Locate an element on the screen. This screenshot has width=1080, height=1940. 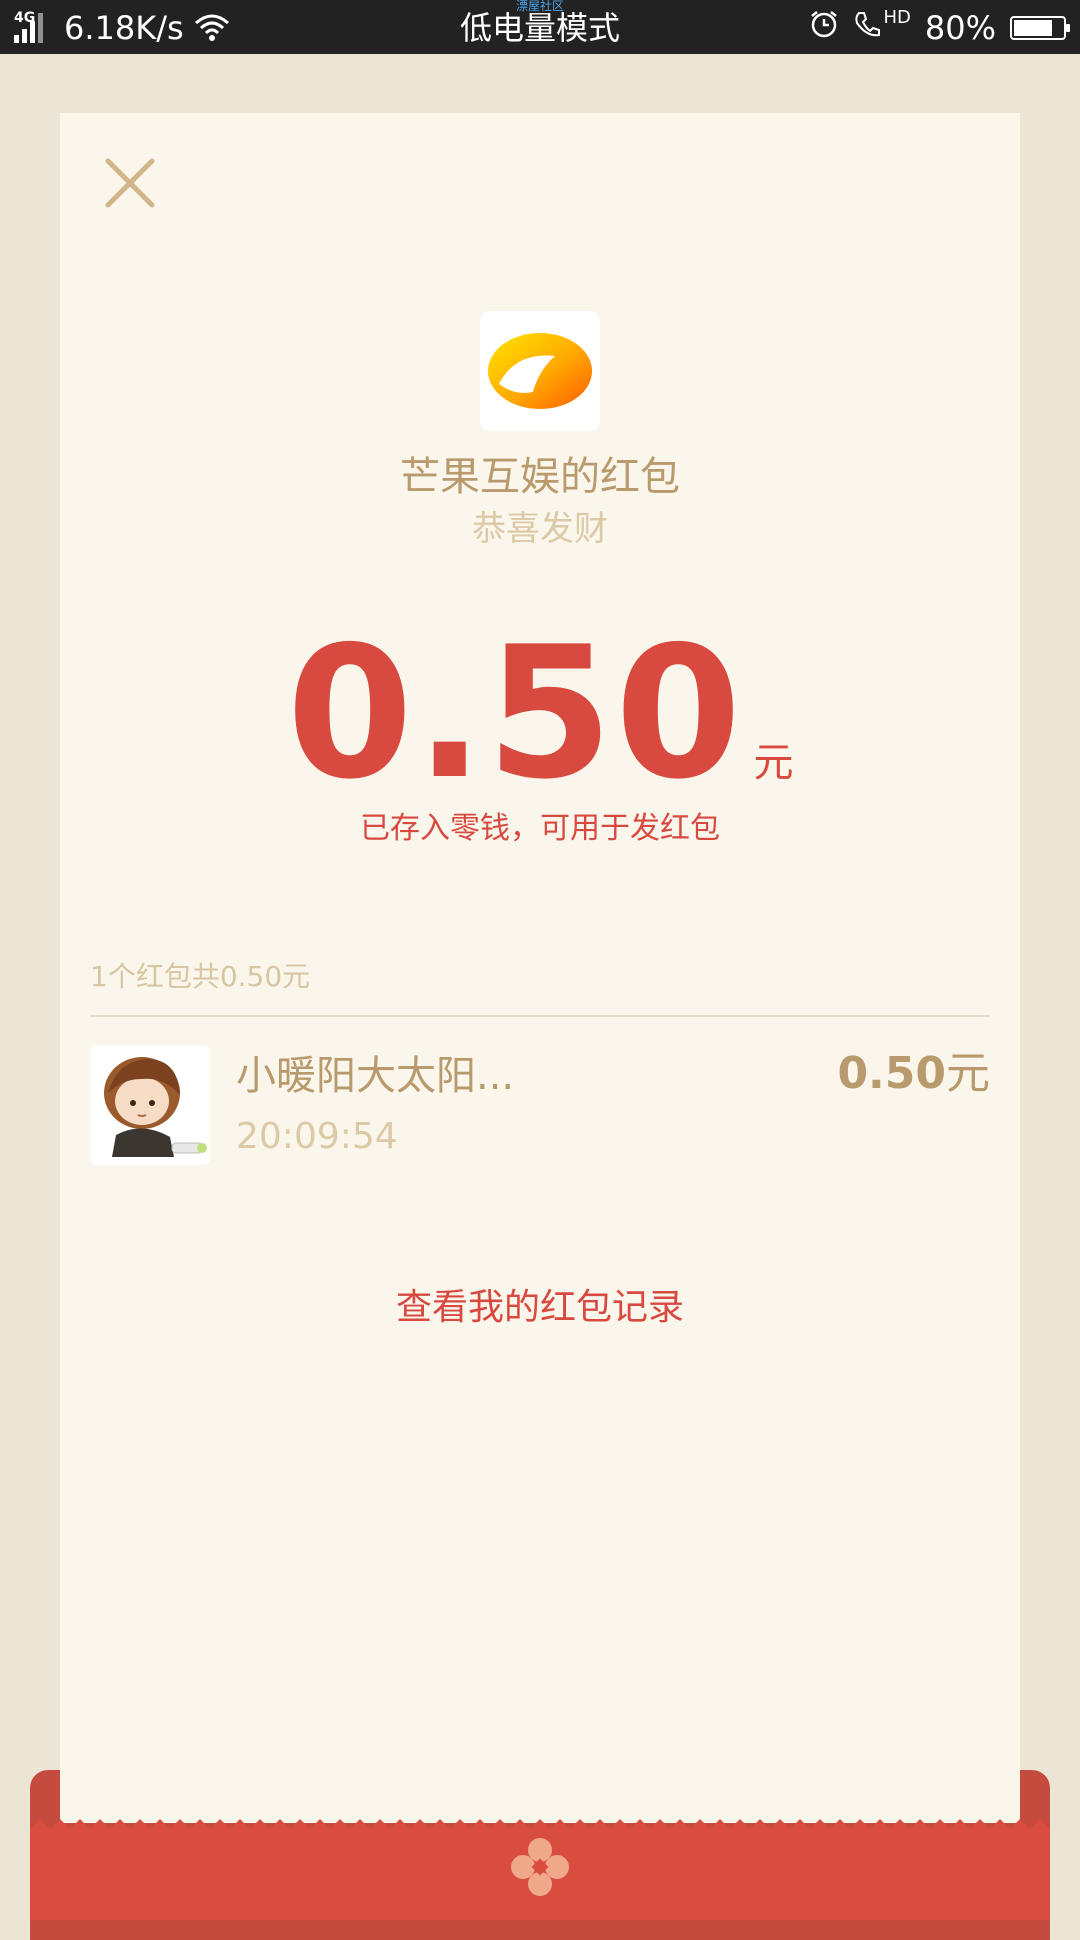
amount-display: 0.50 元 is located at coordinates (540, 713).